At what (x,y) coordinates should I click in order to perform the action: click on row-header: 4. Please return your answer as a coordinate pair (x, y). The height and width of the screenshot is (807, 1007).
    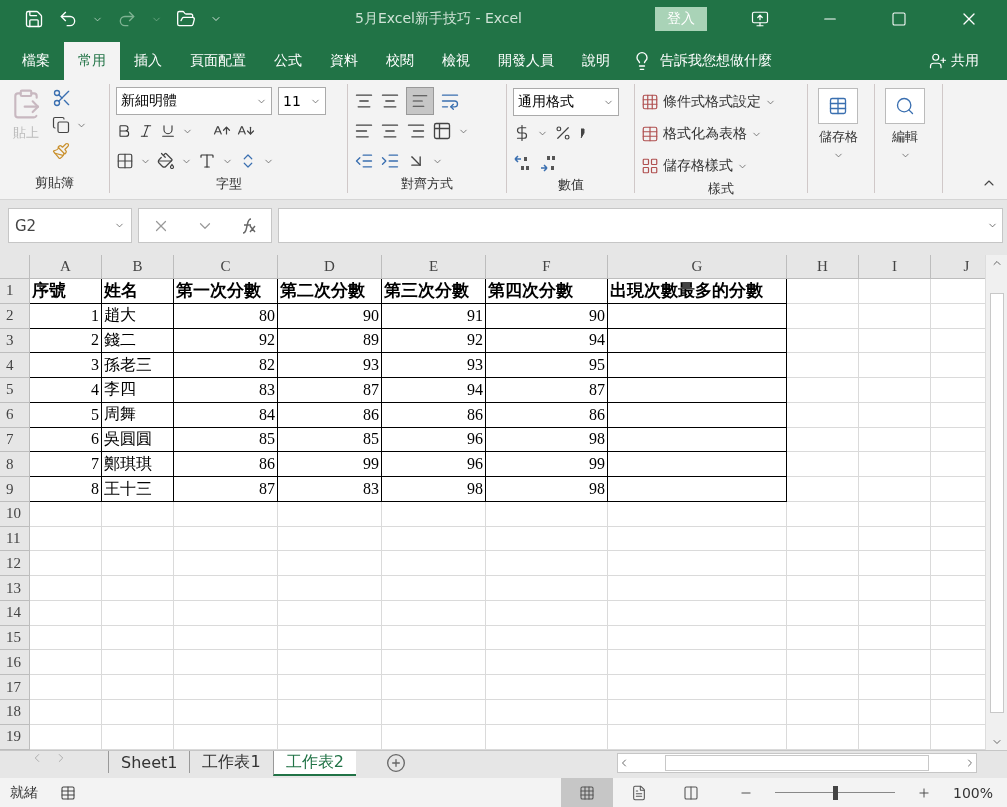
    Looking at the image, I should click on (15, 366).